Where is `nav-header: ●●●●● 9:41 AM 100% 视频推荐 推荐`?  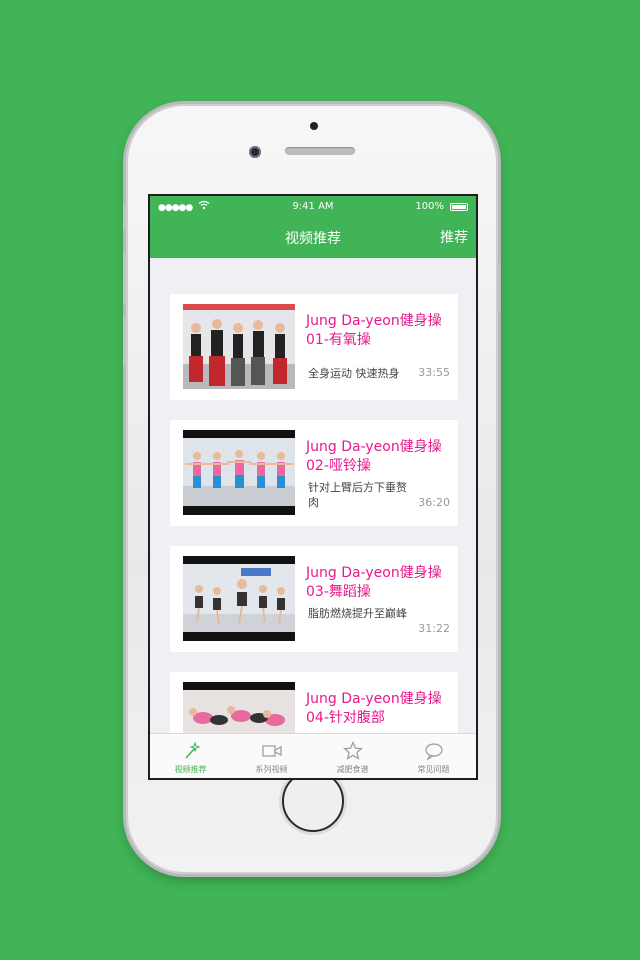 nav-header: ●●●●● 9:41 AM 100% 视频推荐 推荐 is located at coordinates (313, 227).